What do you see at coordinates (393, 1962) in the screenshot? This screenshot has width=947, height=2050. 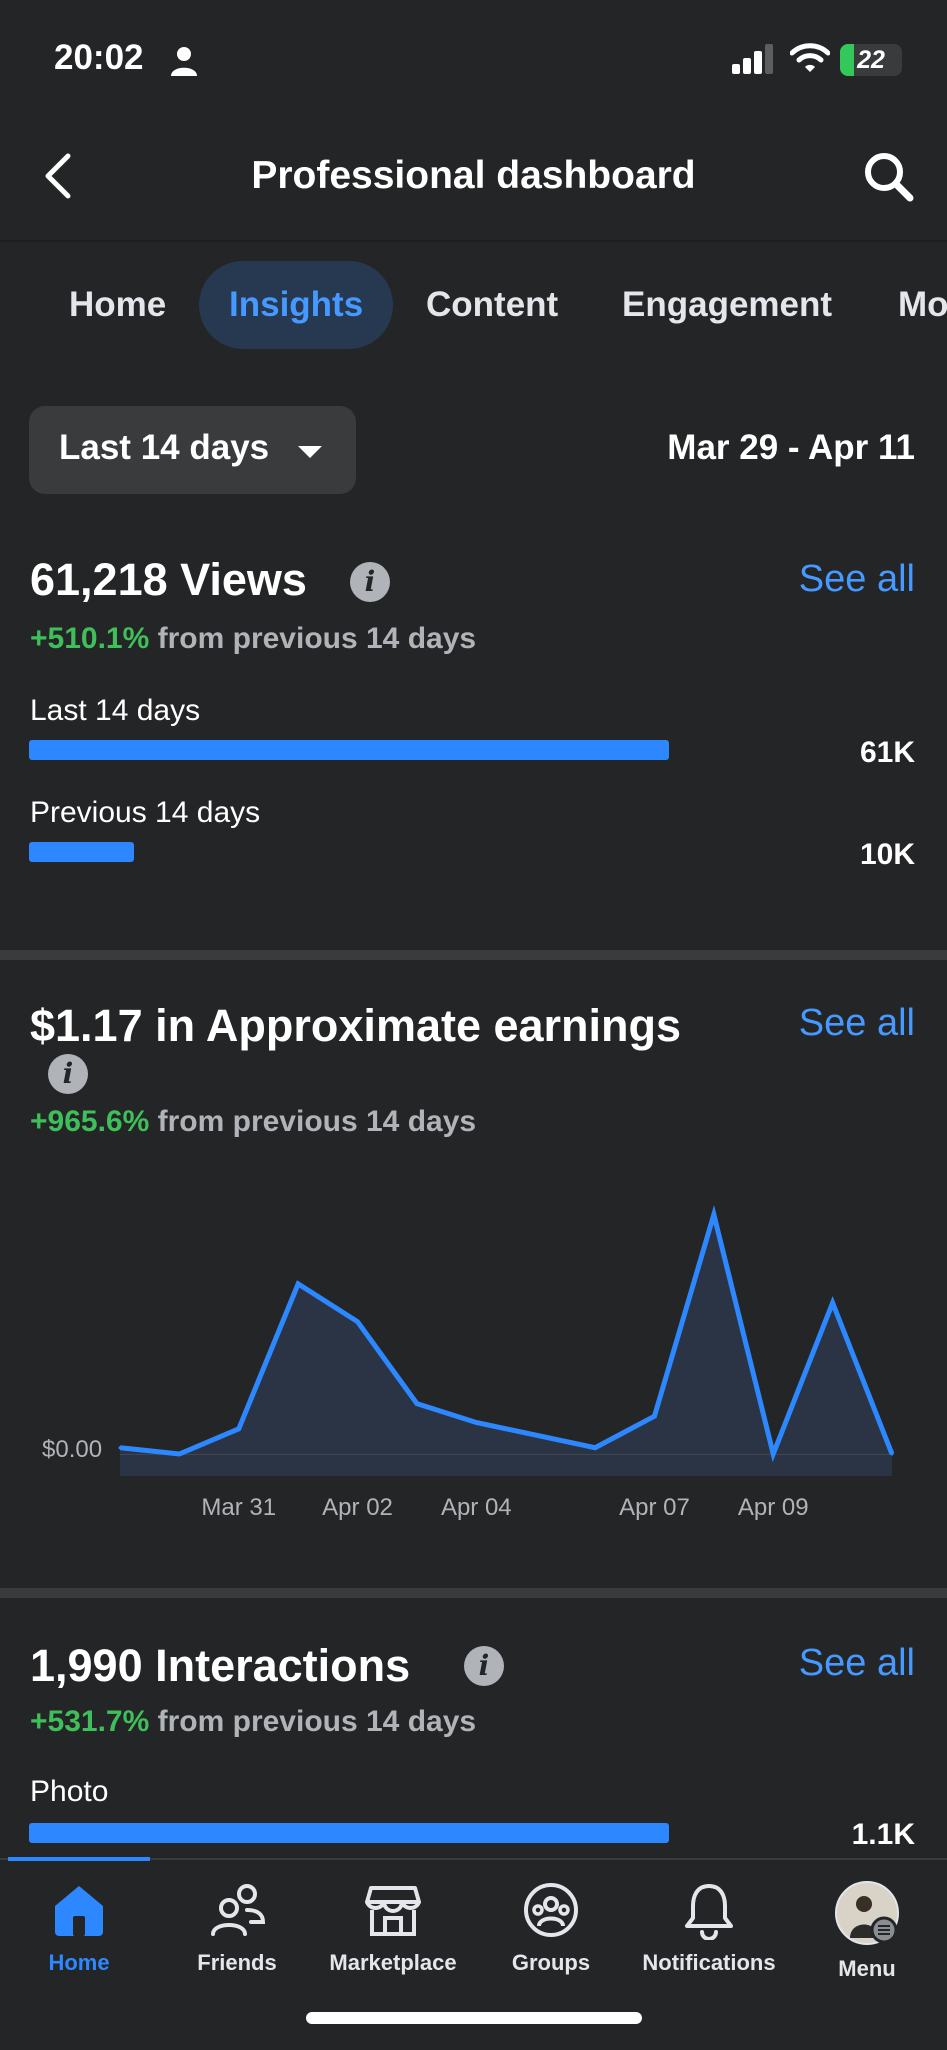 I see `nav-marketplace-label: Marketplace` at bounding box center [393, 1962].